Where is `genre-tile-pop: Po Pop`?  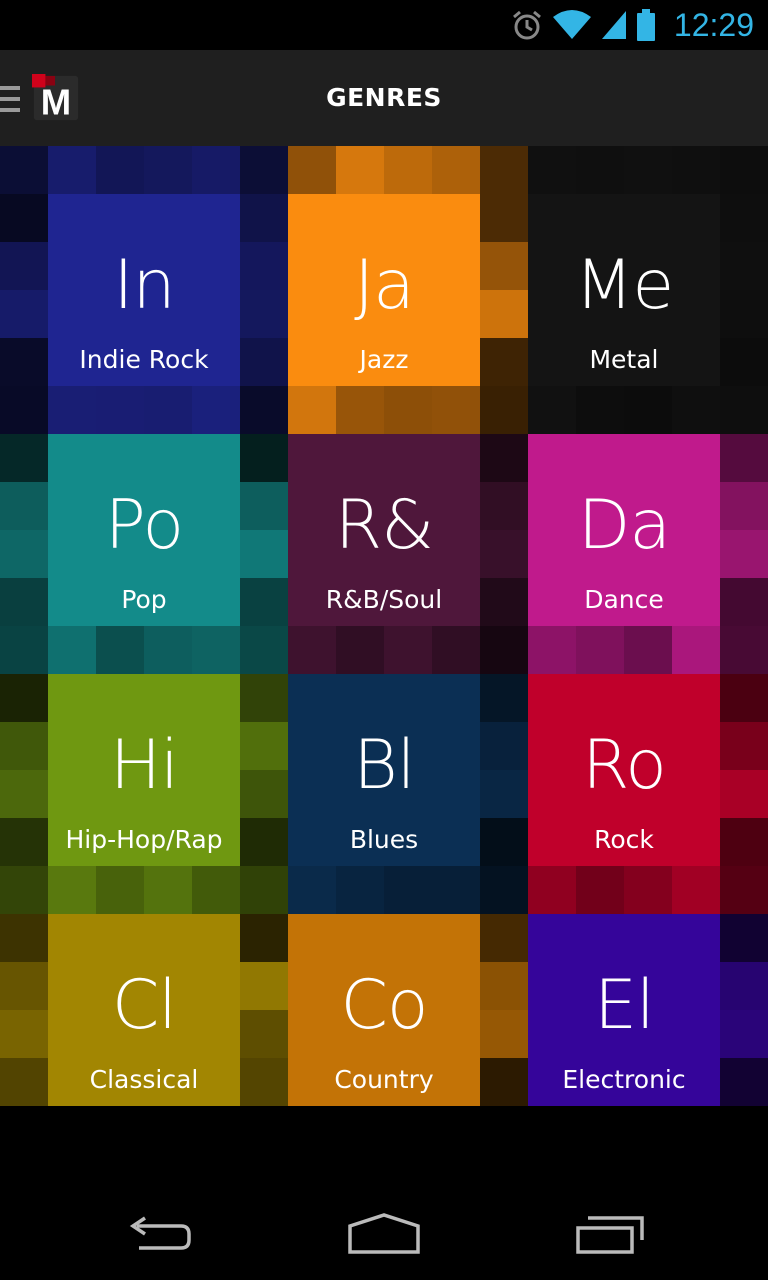 genre-tile-pop: Po Pop is located at coordinates (144, 530).